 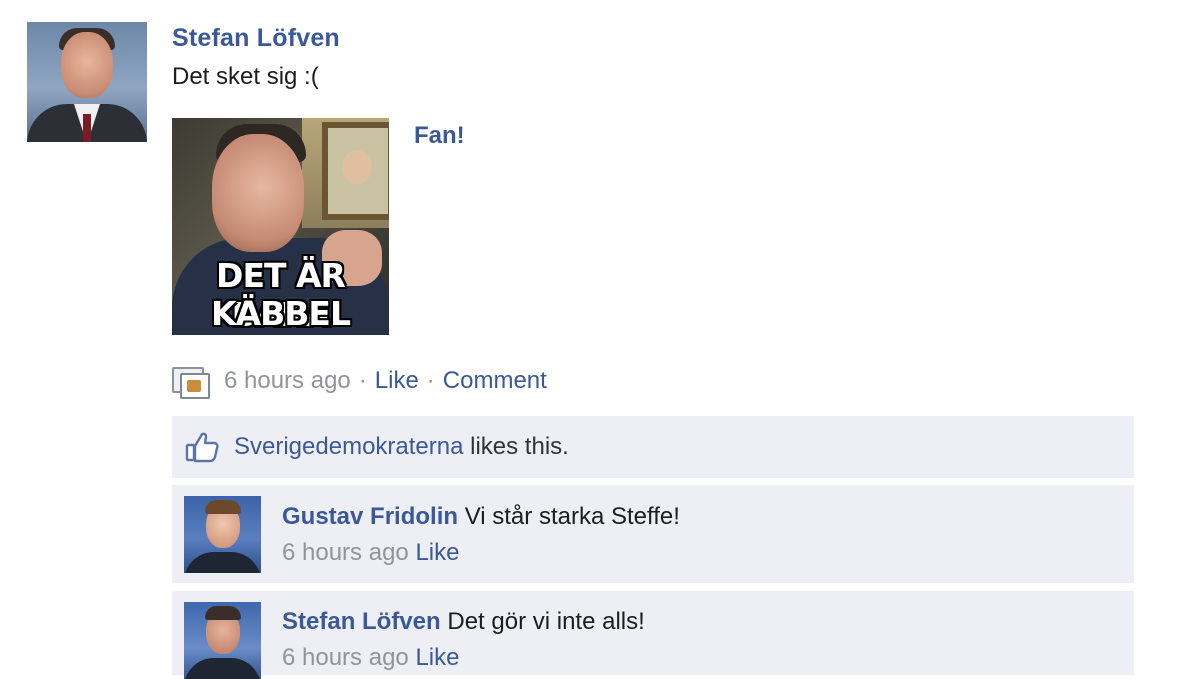 I want to click on comment-text: Det gör vi inte alls!, so click(x=546, y=621).